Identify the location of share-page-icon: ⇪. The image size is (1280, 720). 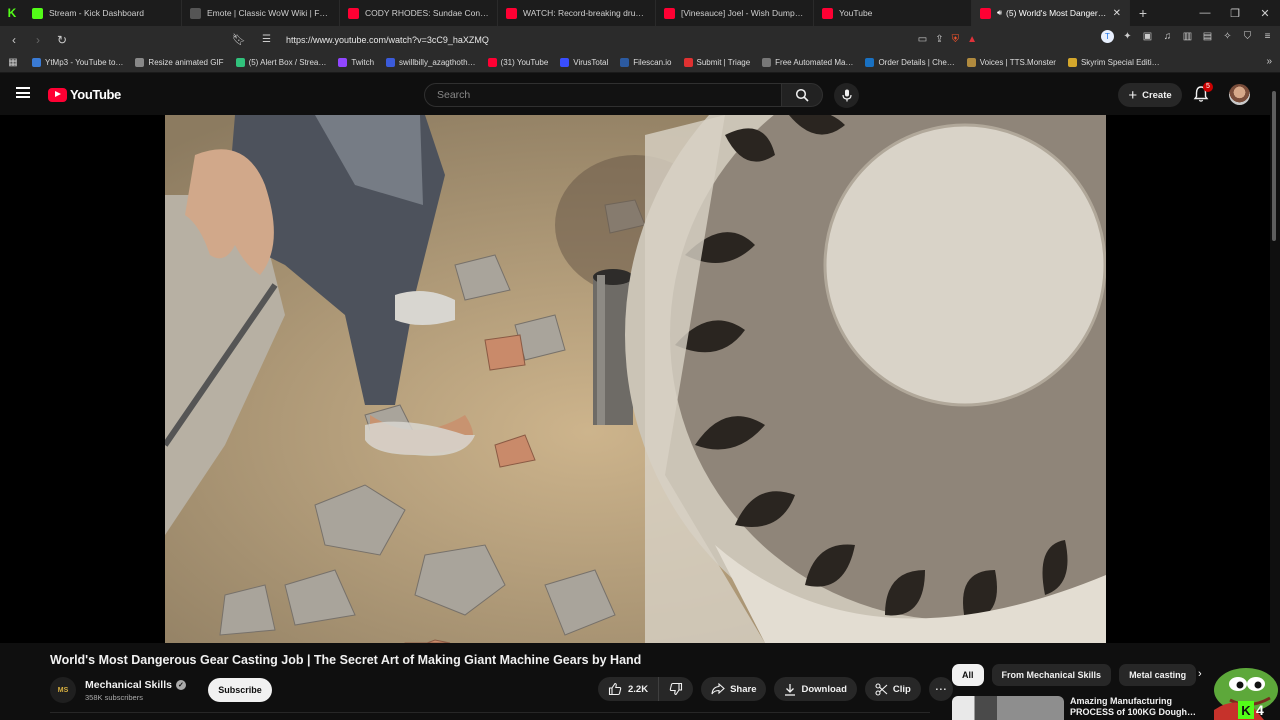
(939, 39).